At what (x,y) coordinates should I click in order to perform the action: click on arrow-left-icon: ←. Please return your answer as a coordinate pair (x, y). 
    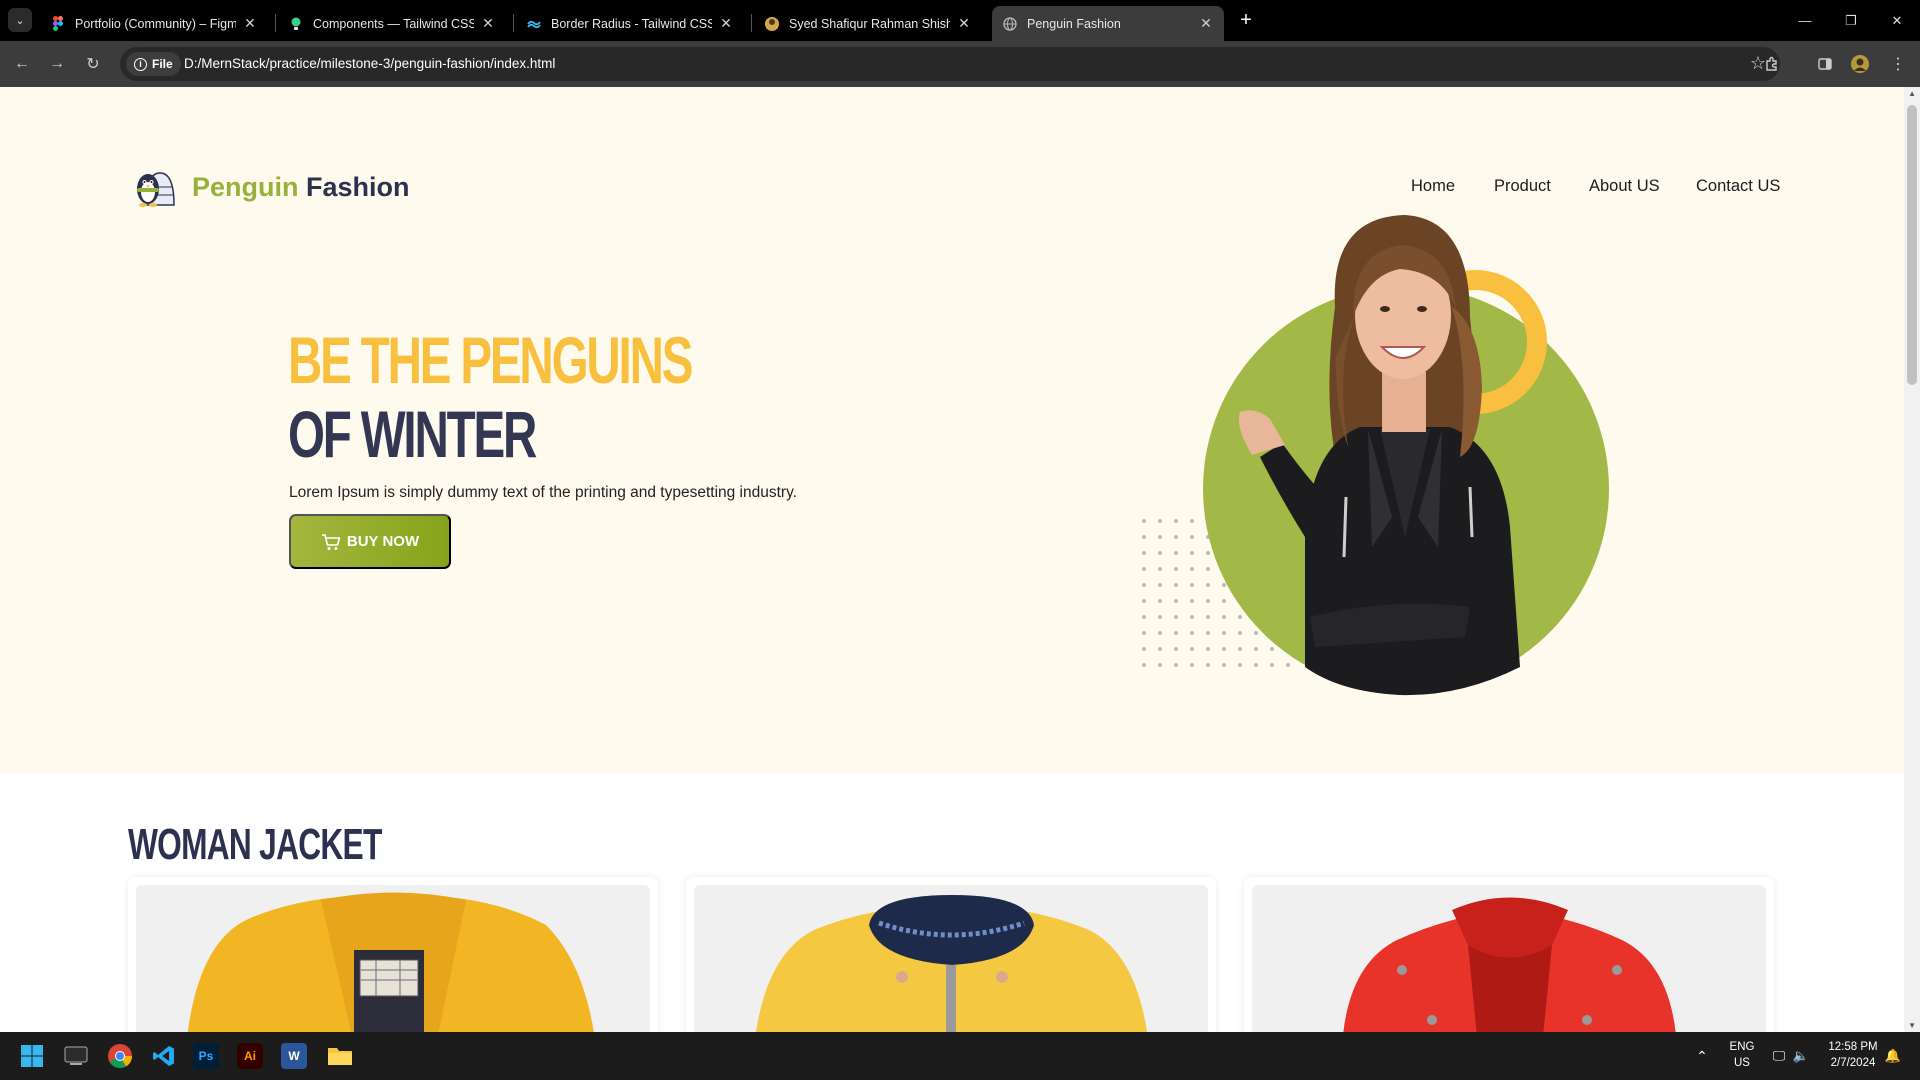
    Looking at the image, I should click on (22, 63).